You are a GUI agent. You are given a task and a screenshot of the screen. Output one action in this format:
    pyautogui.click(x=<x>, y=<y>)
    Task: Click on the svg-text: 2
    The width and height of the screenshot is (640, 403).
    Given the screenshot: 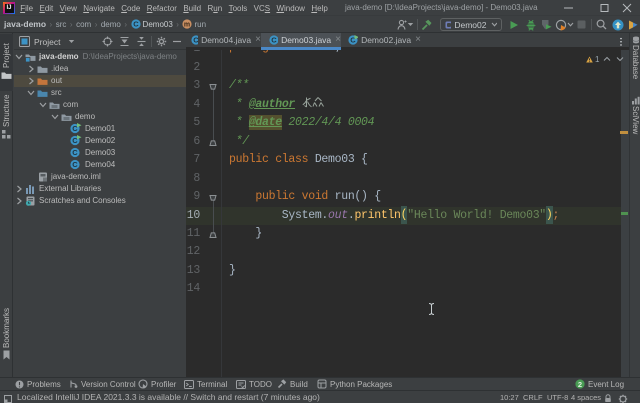 What is the action you would take?
    pyautogui.click(x=580, y=384)
    